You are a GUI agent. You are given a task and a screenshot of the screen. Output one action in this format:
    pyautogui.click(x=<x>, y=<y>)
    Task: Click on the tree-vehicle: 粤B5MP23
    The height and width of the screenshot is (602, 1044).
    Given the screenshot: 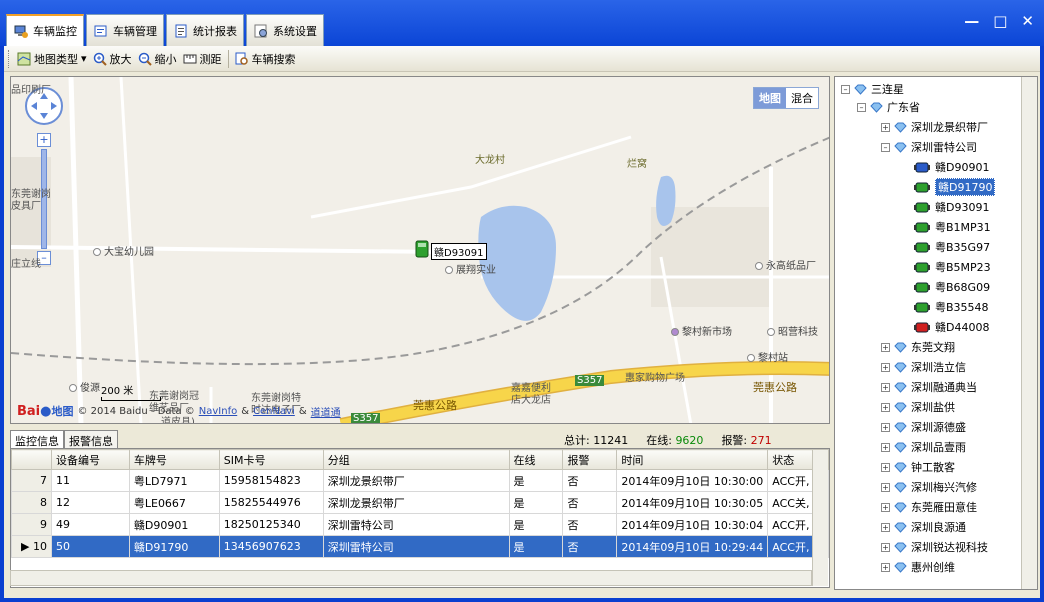 What is the action you would take?
    pyautogui.click(x=952, y=267)
    